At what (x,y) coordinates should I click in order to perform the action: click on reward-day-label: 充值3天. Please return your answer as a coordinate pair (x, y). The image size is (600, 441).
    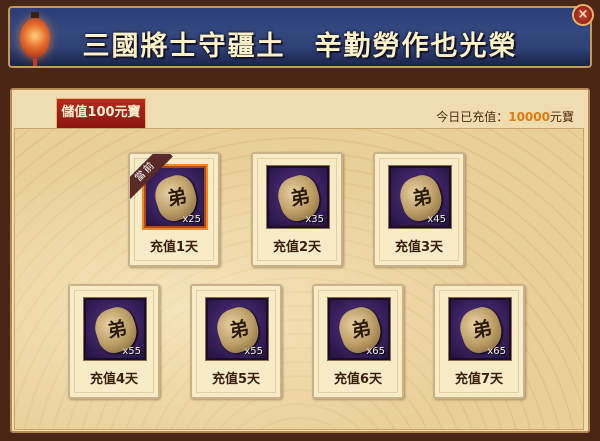
    Looking at the image, I should click on (419, 247).